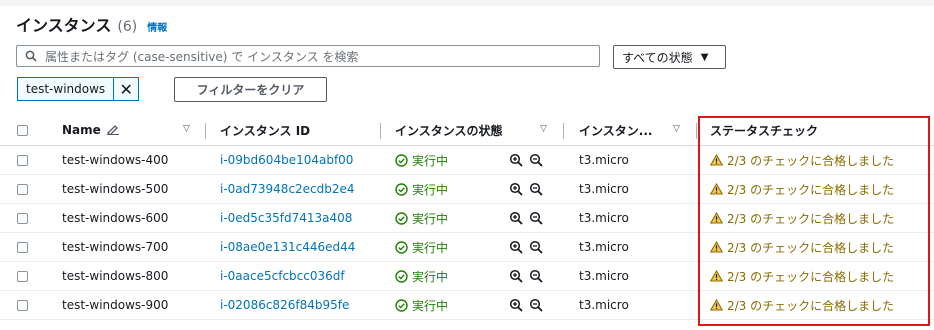  What do you see at coordinates (202, 56) in the screenshot?
I see `search-placeholder: 属性またはタグ (case-sensitive) で インスタンス を検索` at bounding box center [202, 56].